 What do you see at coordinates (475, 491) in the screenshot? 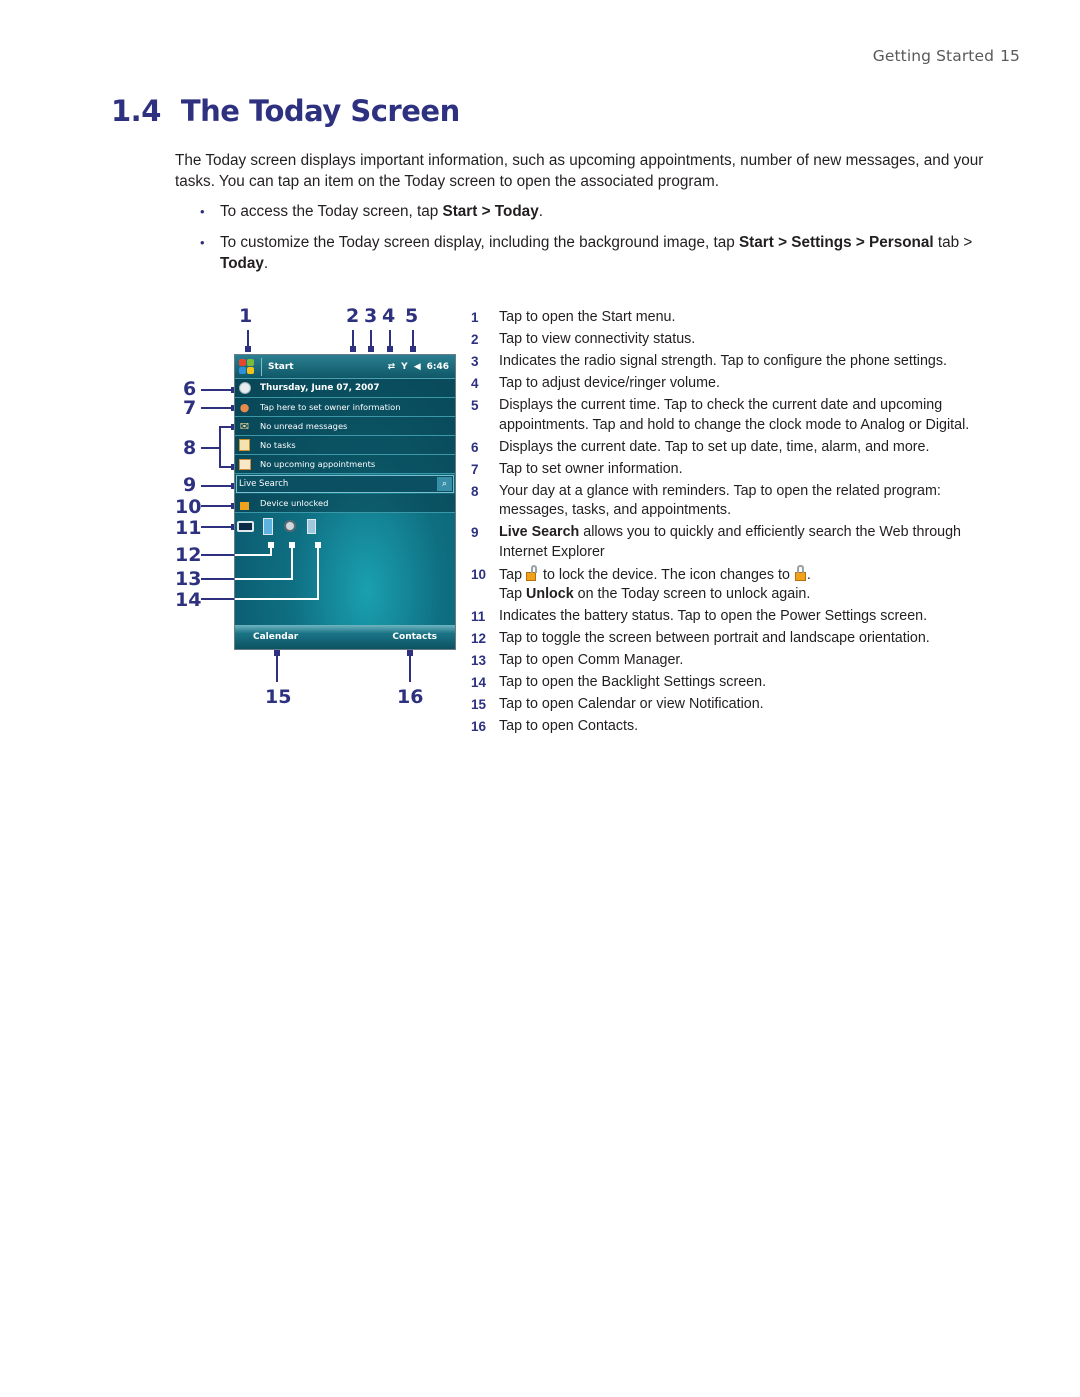
I see `legend-number: 8` at bounding box center [475, 491].